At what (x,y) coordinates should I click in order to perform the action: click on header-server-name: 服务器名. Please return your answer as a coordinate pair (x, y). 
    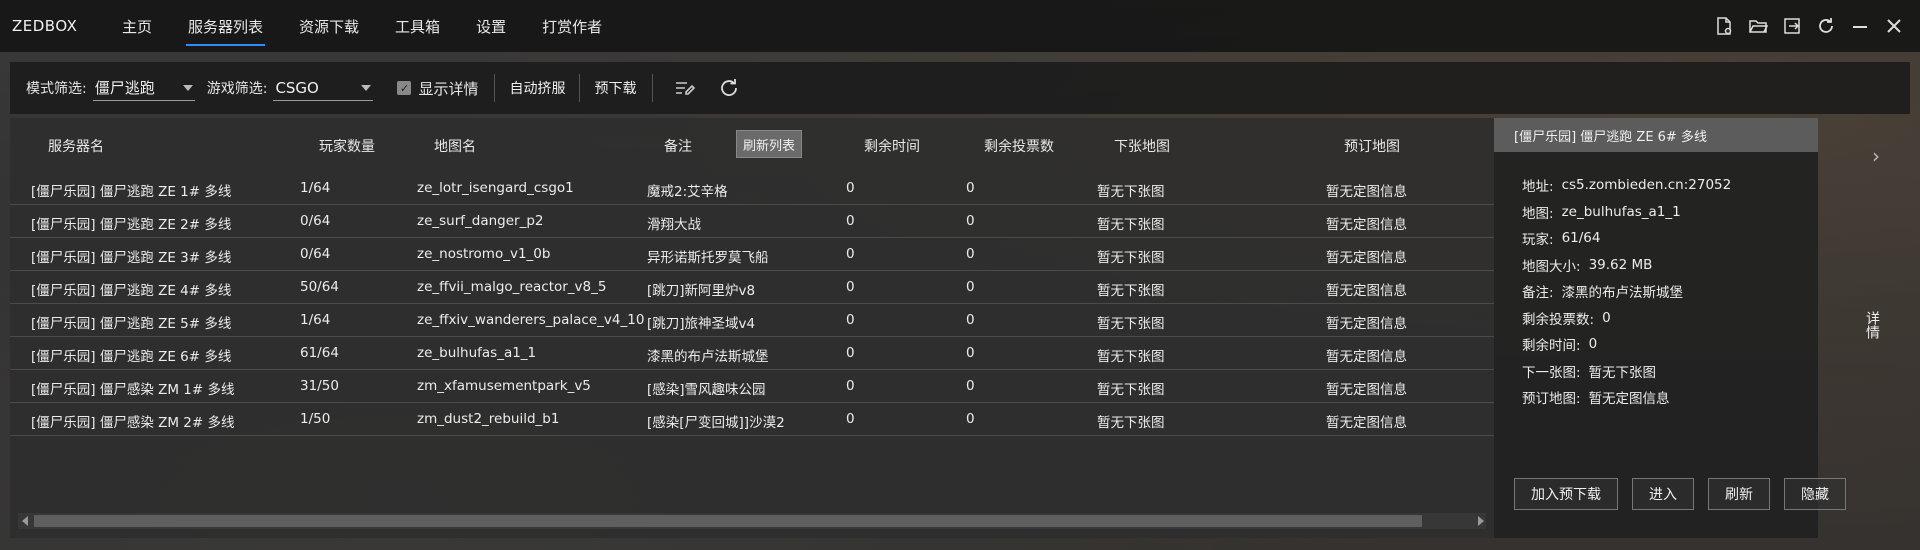
    Looking at the image, I should click on (76, 146).